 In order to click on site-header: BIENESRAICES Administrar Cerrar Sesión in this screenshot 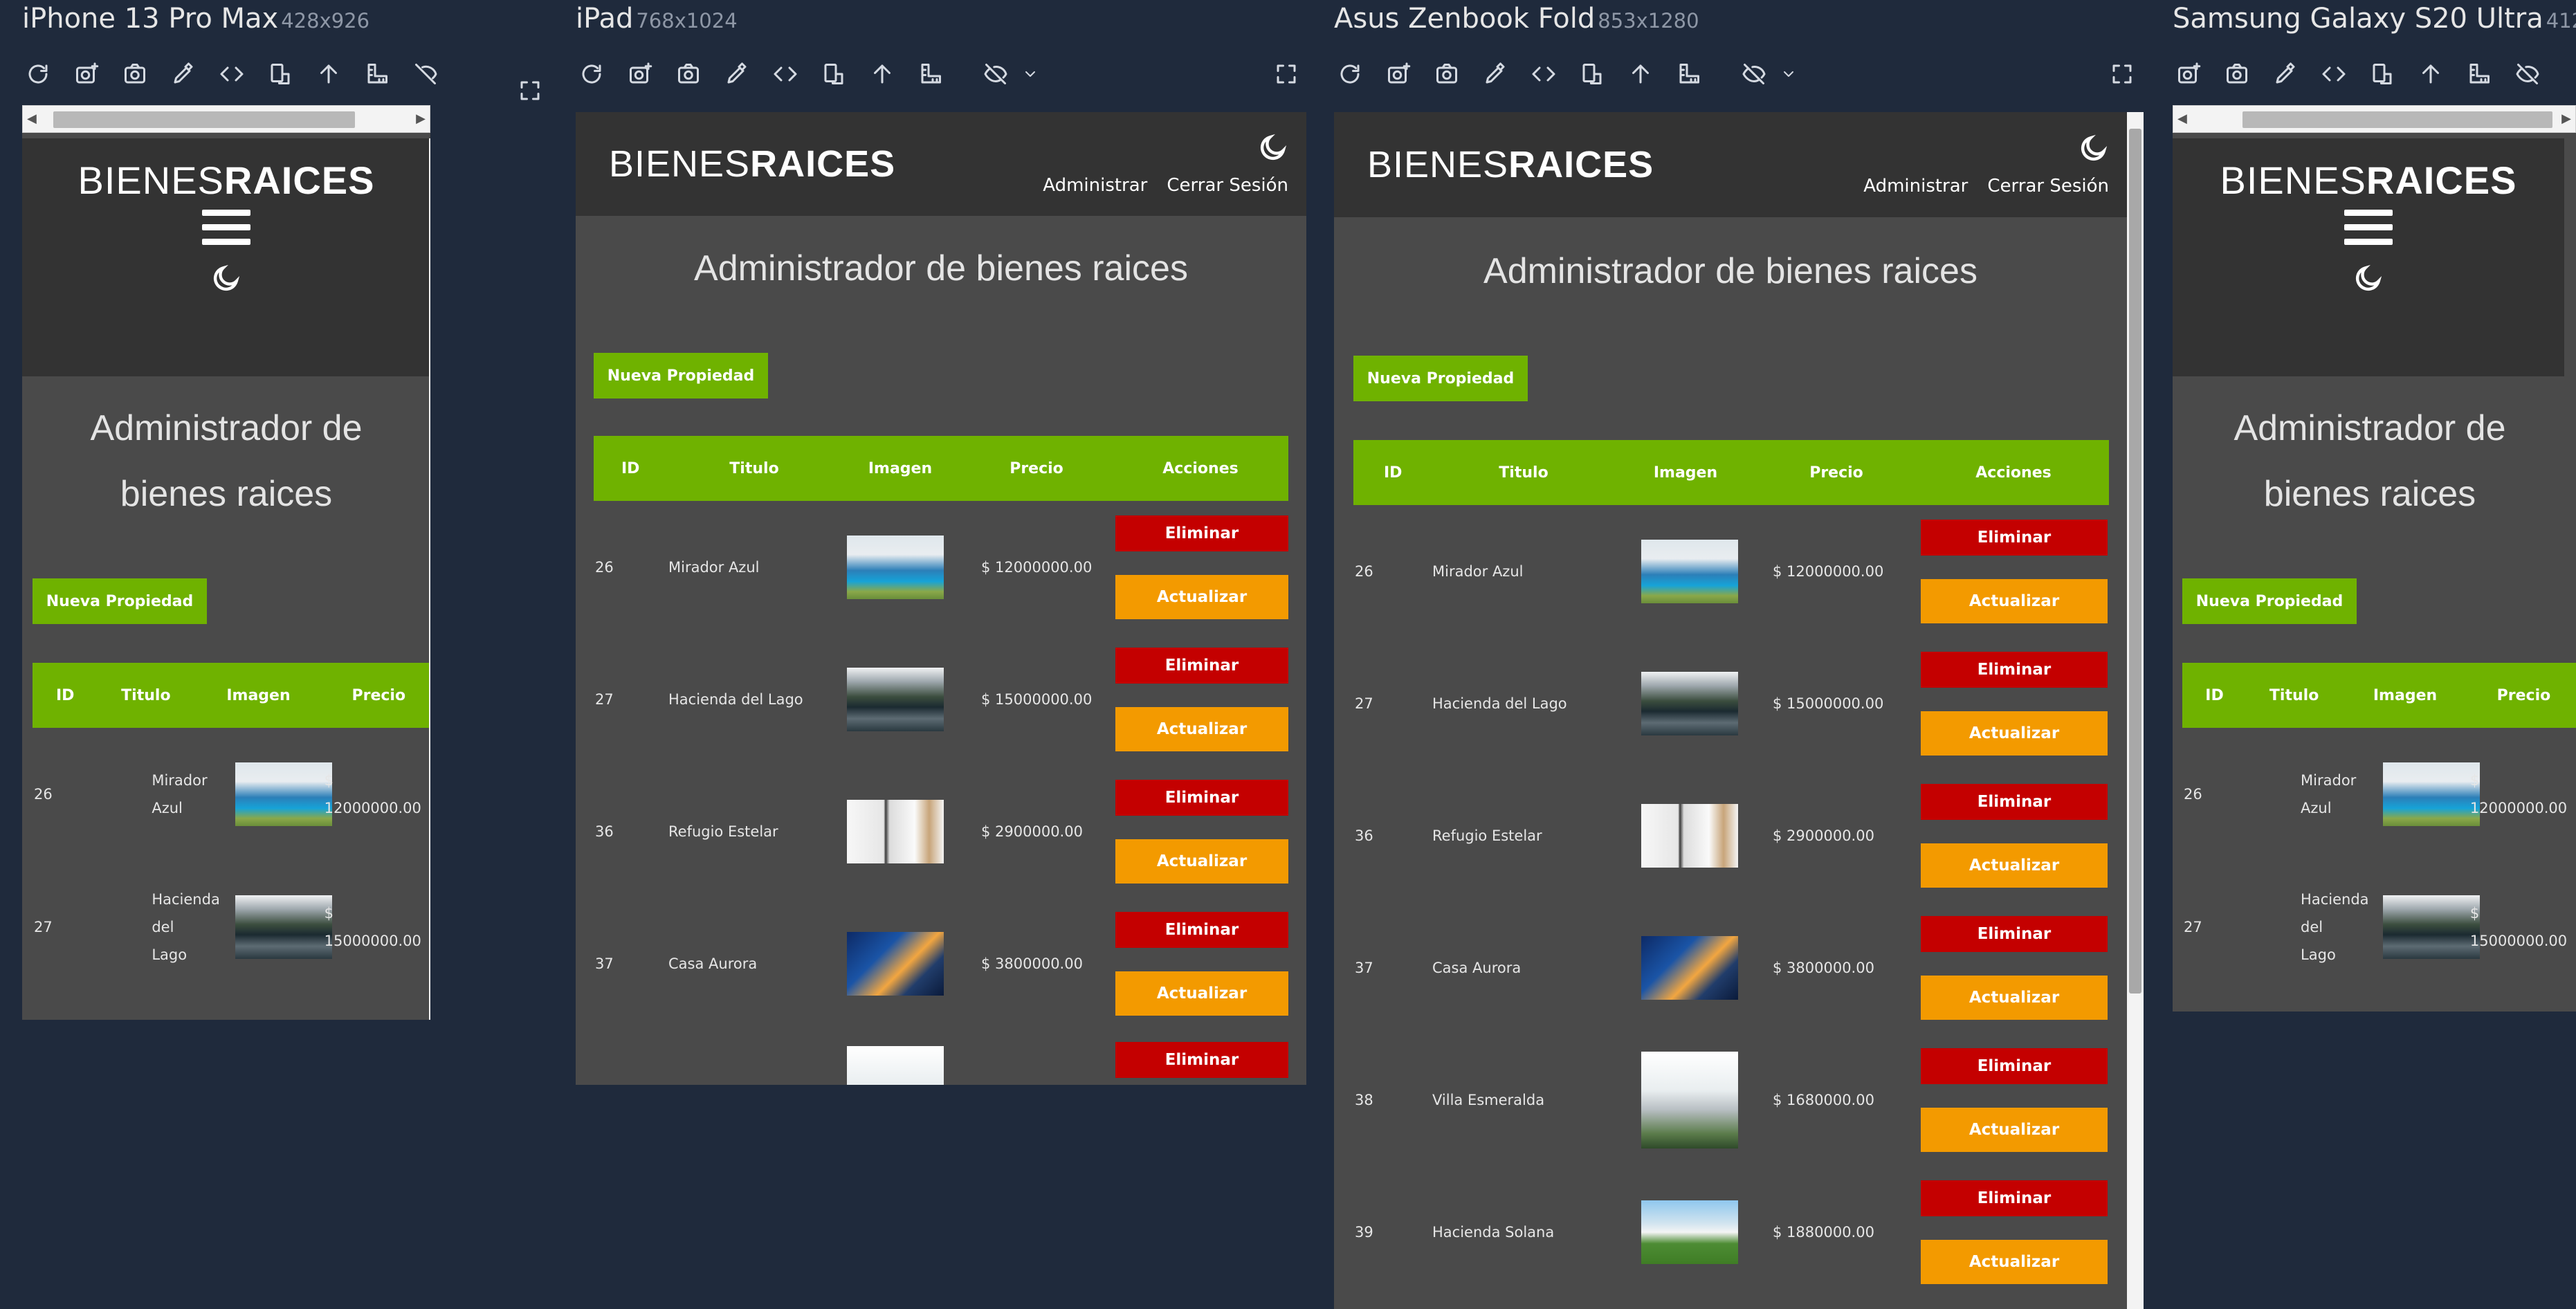, I will do `click(1731, 164)`.